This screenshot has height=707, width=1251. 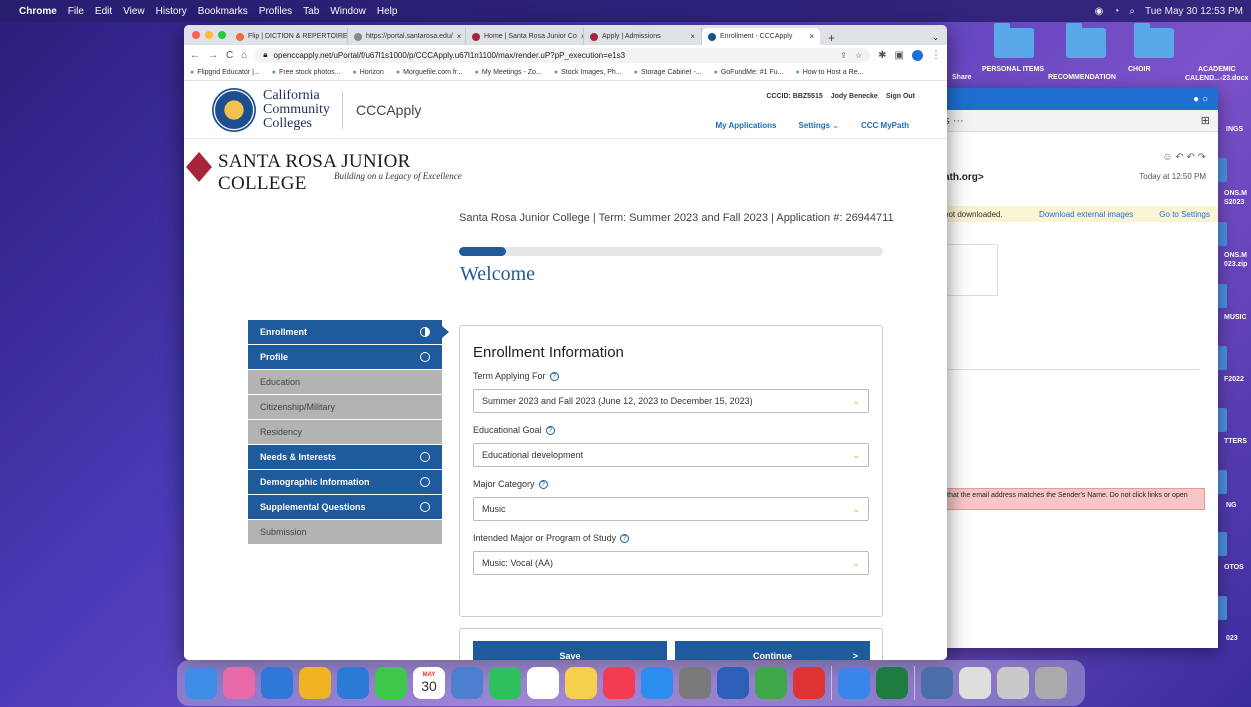 I want to click on nav-ccc-mypath: CCC MyPath, so click(x=885, y=125).